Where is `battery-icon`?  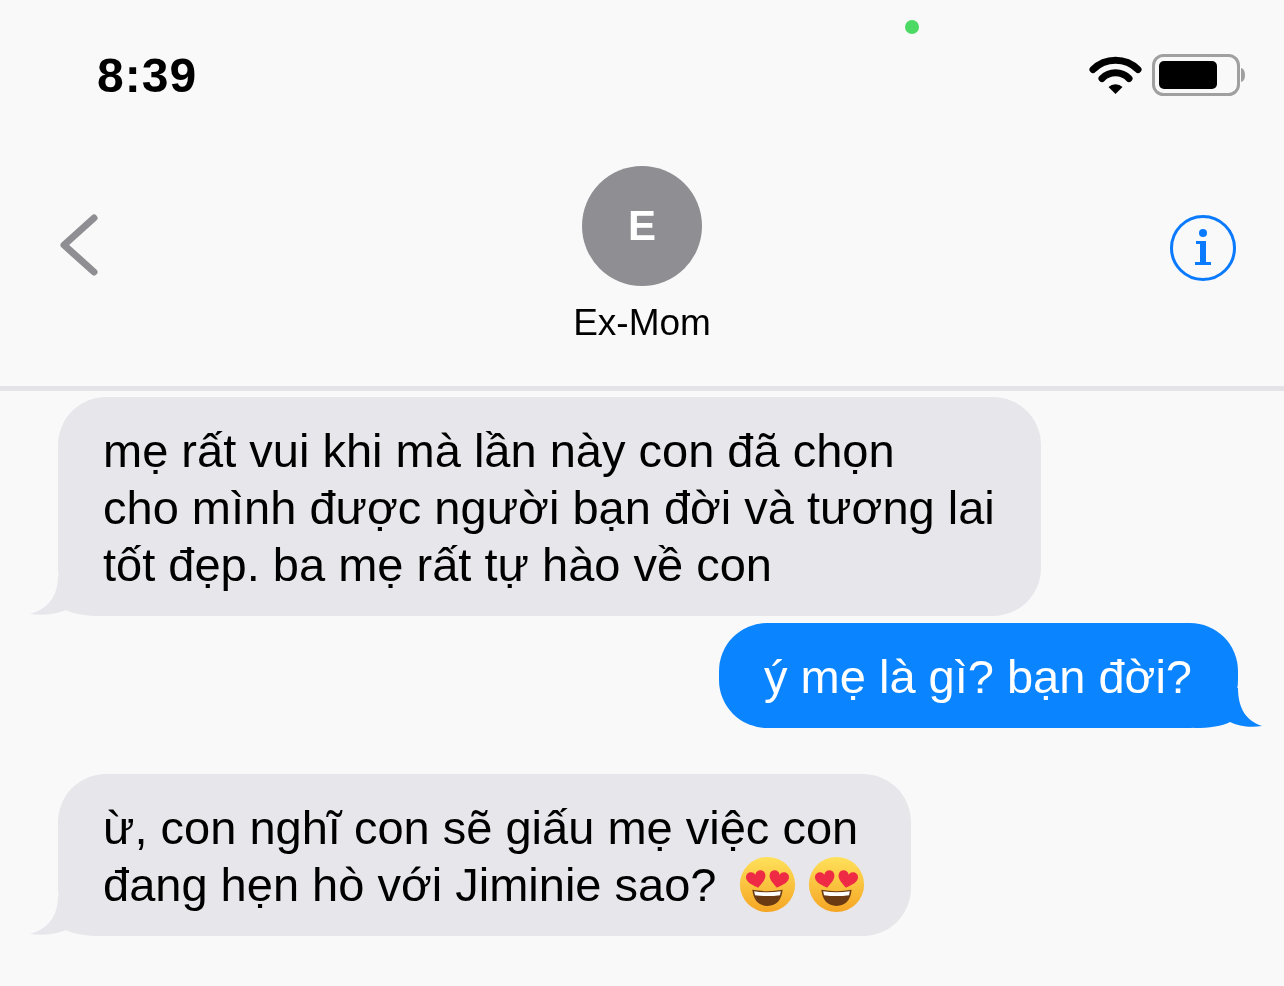
battery-icon is located at coordinates (1199, 75).